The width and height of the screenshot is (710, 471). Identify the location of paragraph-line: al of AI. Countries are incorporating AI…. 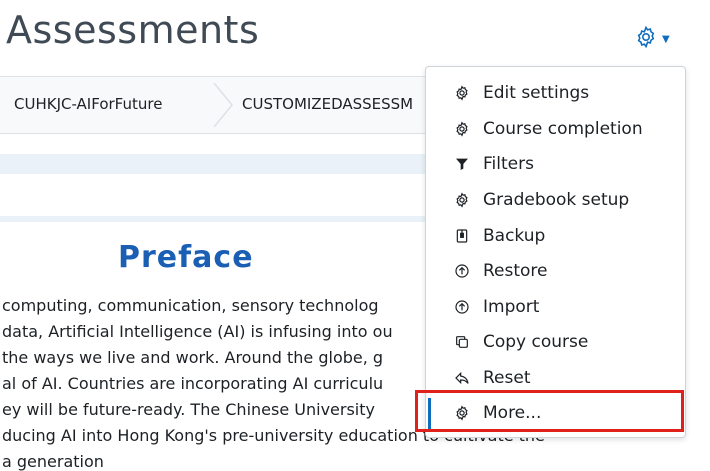
(193, 383).